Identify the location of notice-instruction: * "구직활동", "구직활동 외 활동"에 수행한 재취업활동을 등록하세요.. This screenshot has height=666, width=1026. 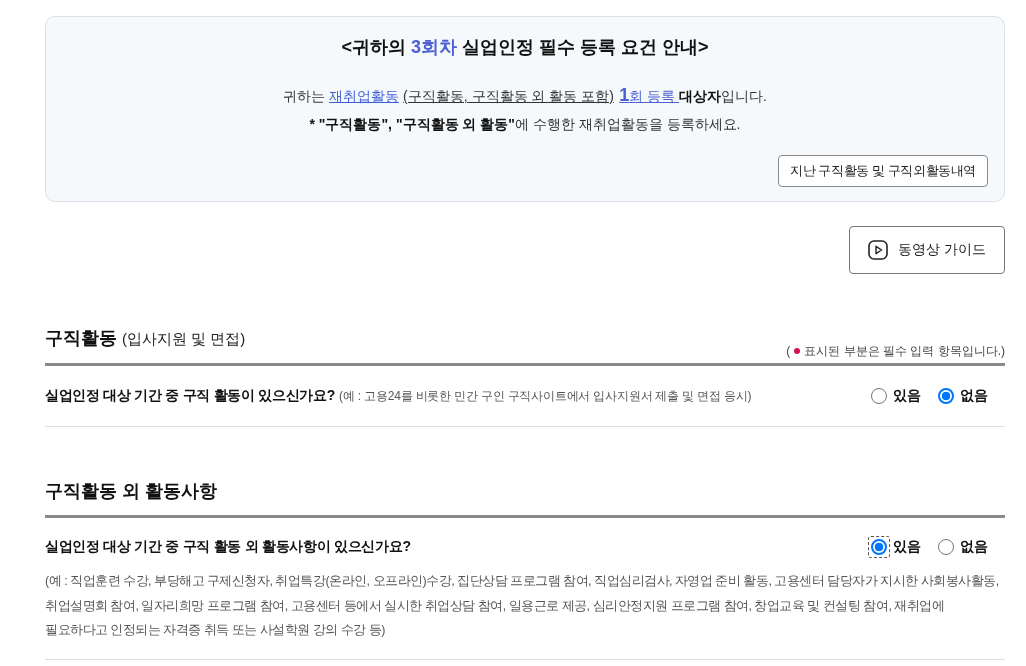
(525, 124).